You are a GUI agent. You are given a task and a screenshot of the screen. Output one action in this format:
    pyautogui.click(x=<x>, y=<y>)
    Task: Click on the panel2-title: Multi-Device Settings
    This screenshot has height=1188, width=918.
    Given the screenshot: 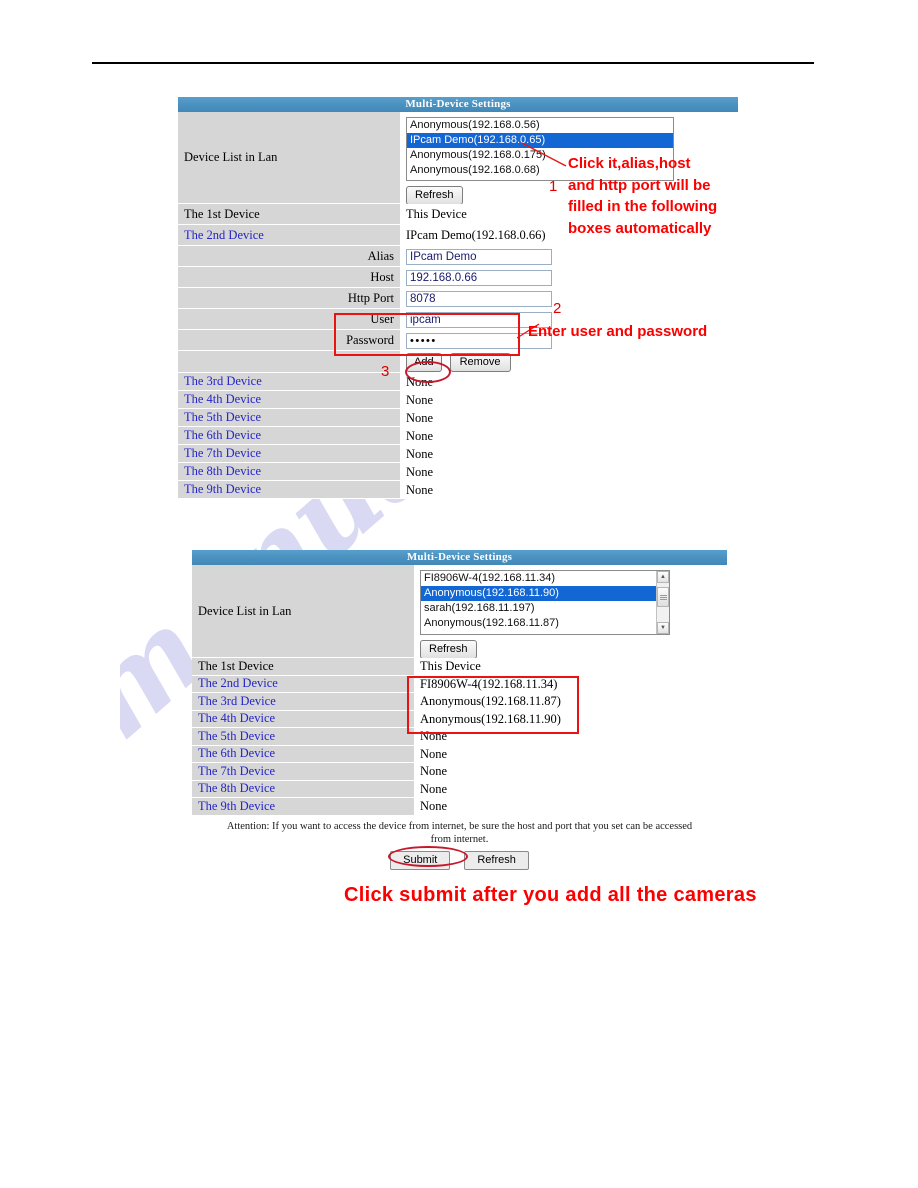 What is the action you would take?
    pyautogui.click(x=459, y=557)
    